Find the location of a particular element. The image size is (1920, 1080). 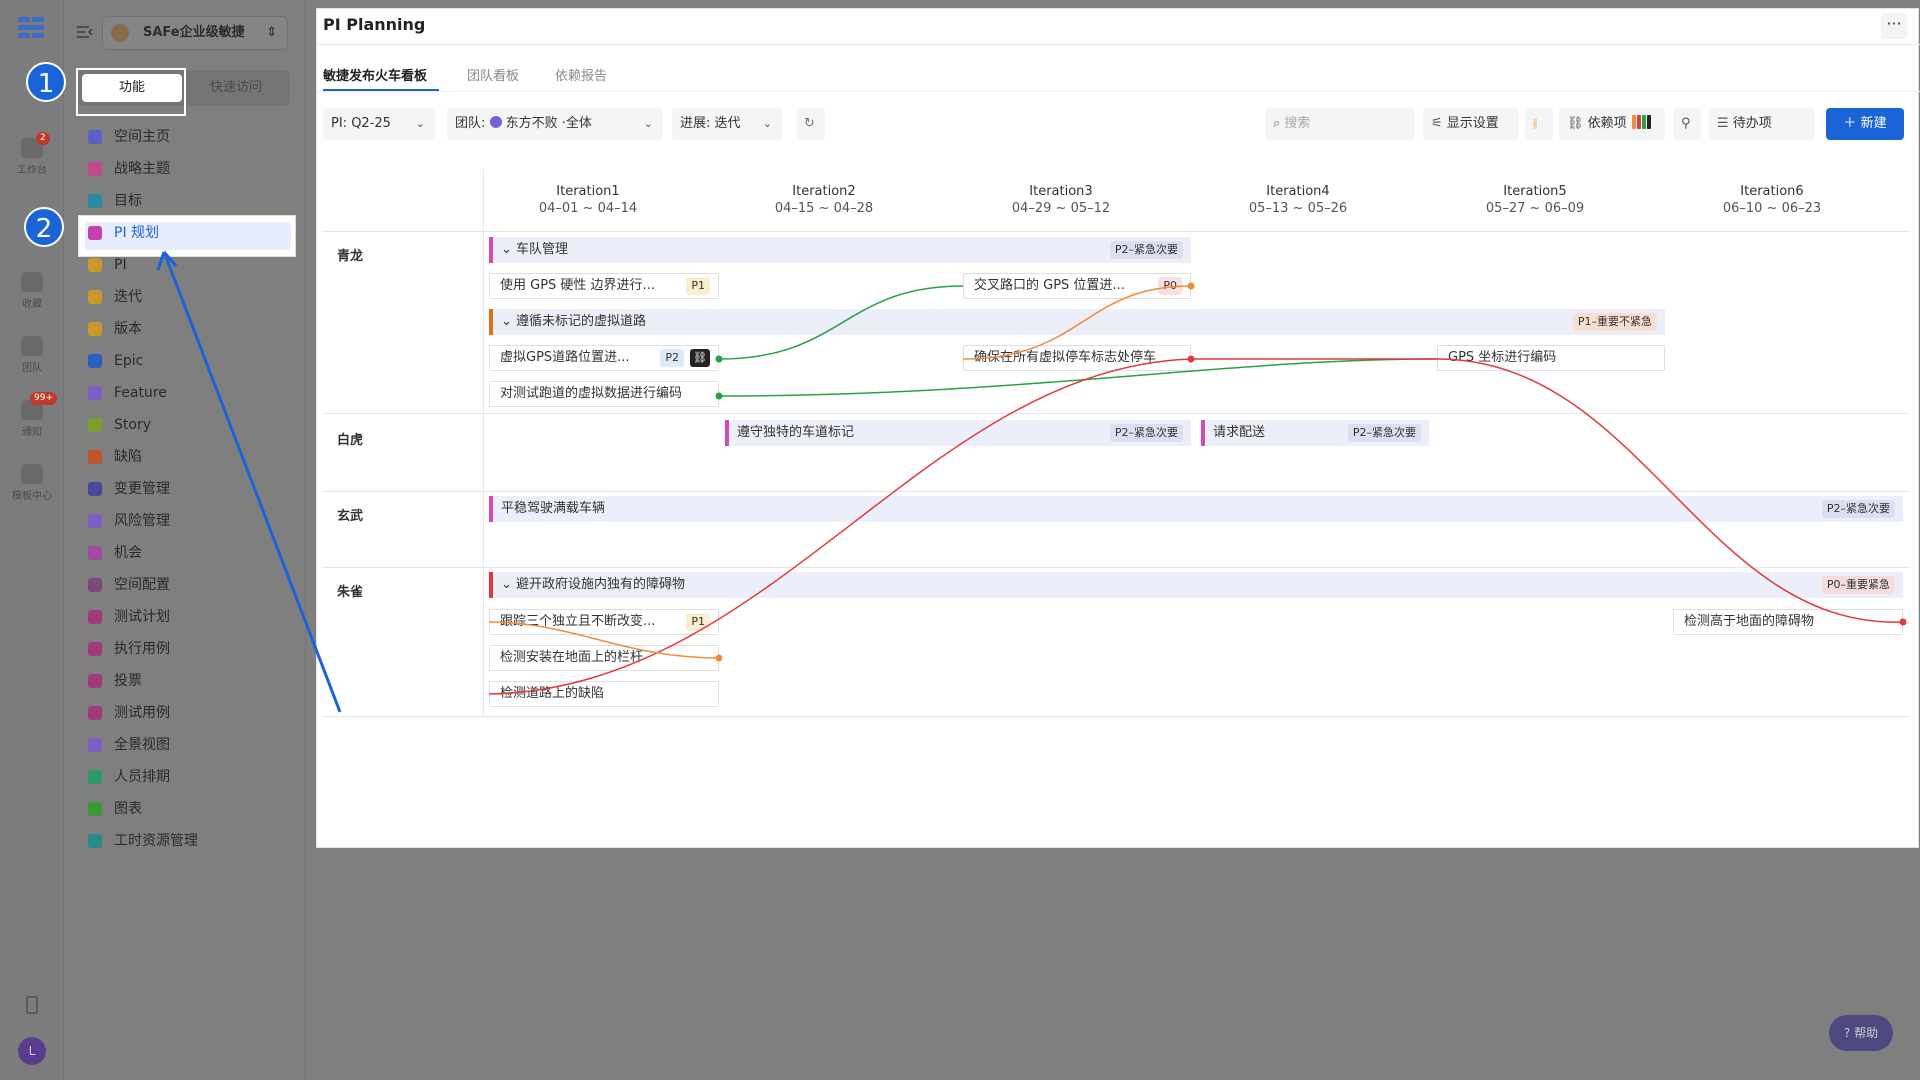

help-label: 帮助 is located at coordinates (1866, 1033).